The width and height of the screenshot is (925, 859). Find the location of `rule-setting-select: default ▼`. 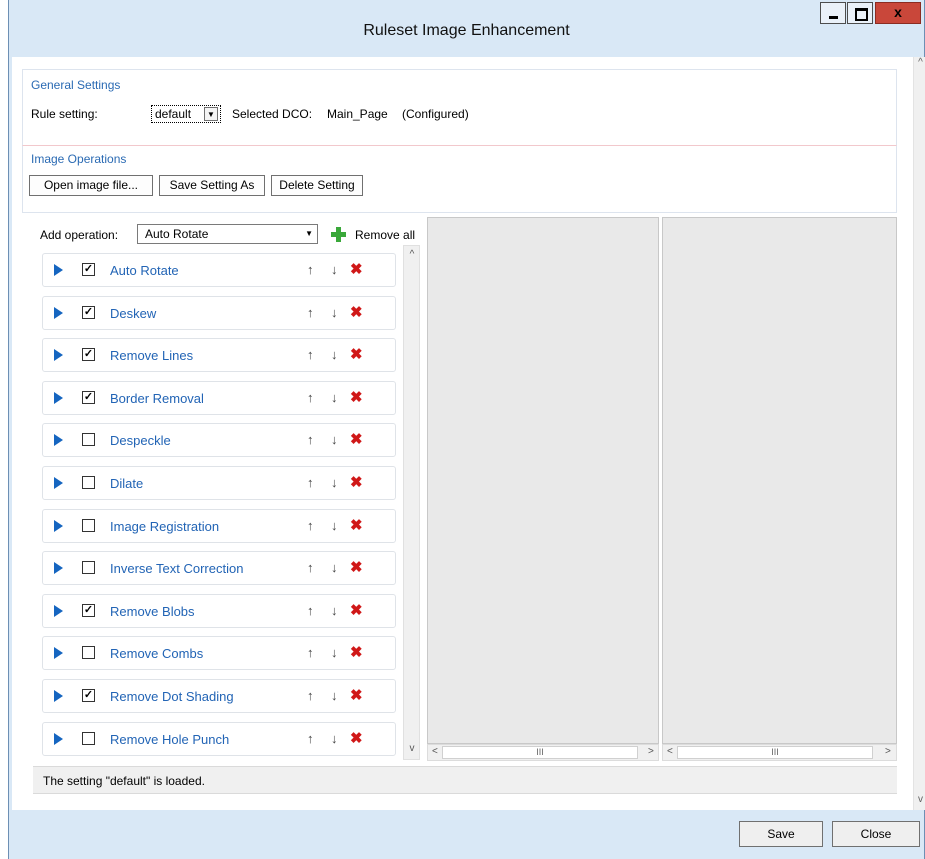

rule-setting-select: default ▼ is located at coordinates (186, 114).